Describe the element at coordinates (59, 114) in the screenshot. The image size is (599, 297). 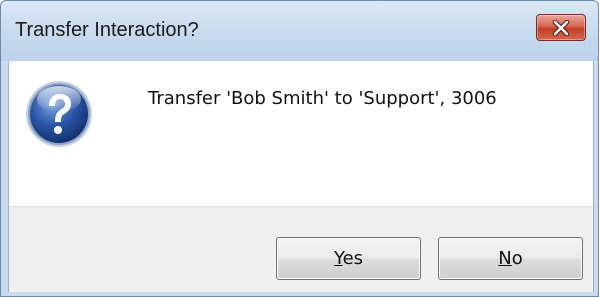
I see `question-icon` at that location.